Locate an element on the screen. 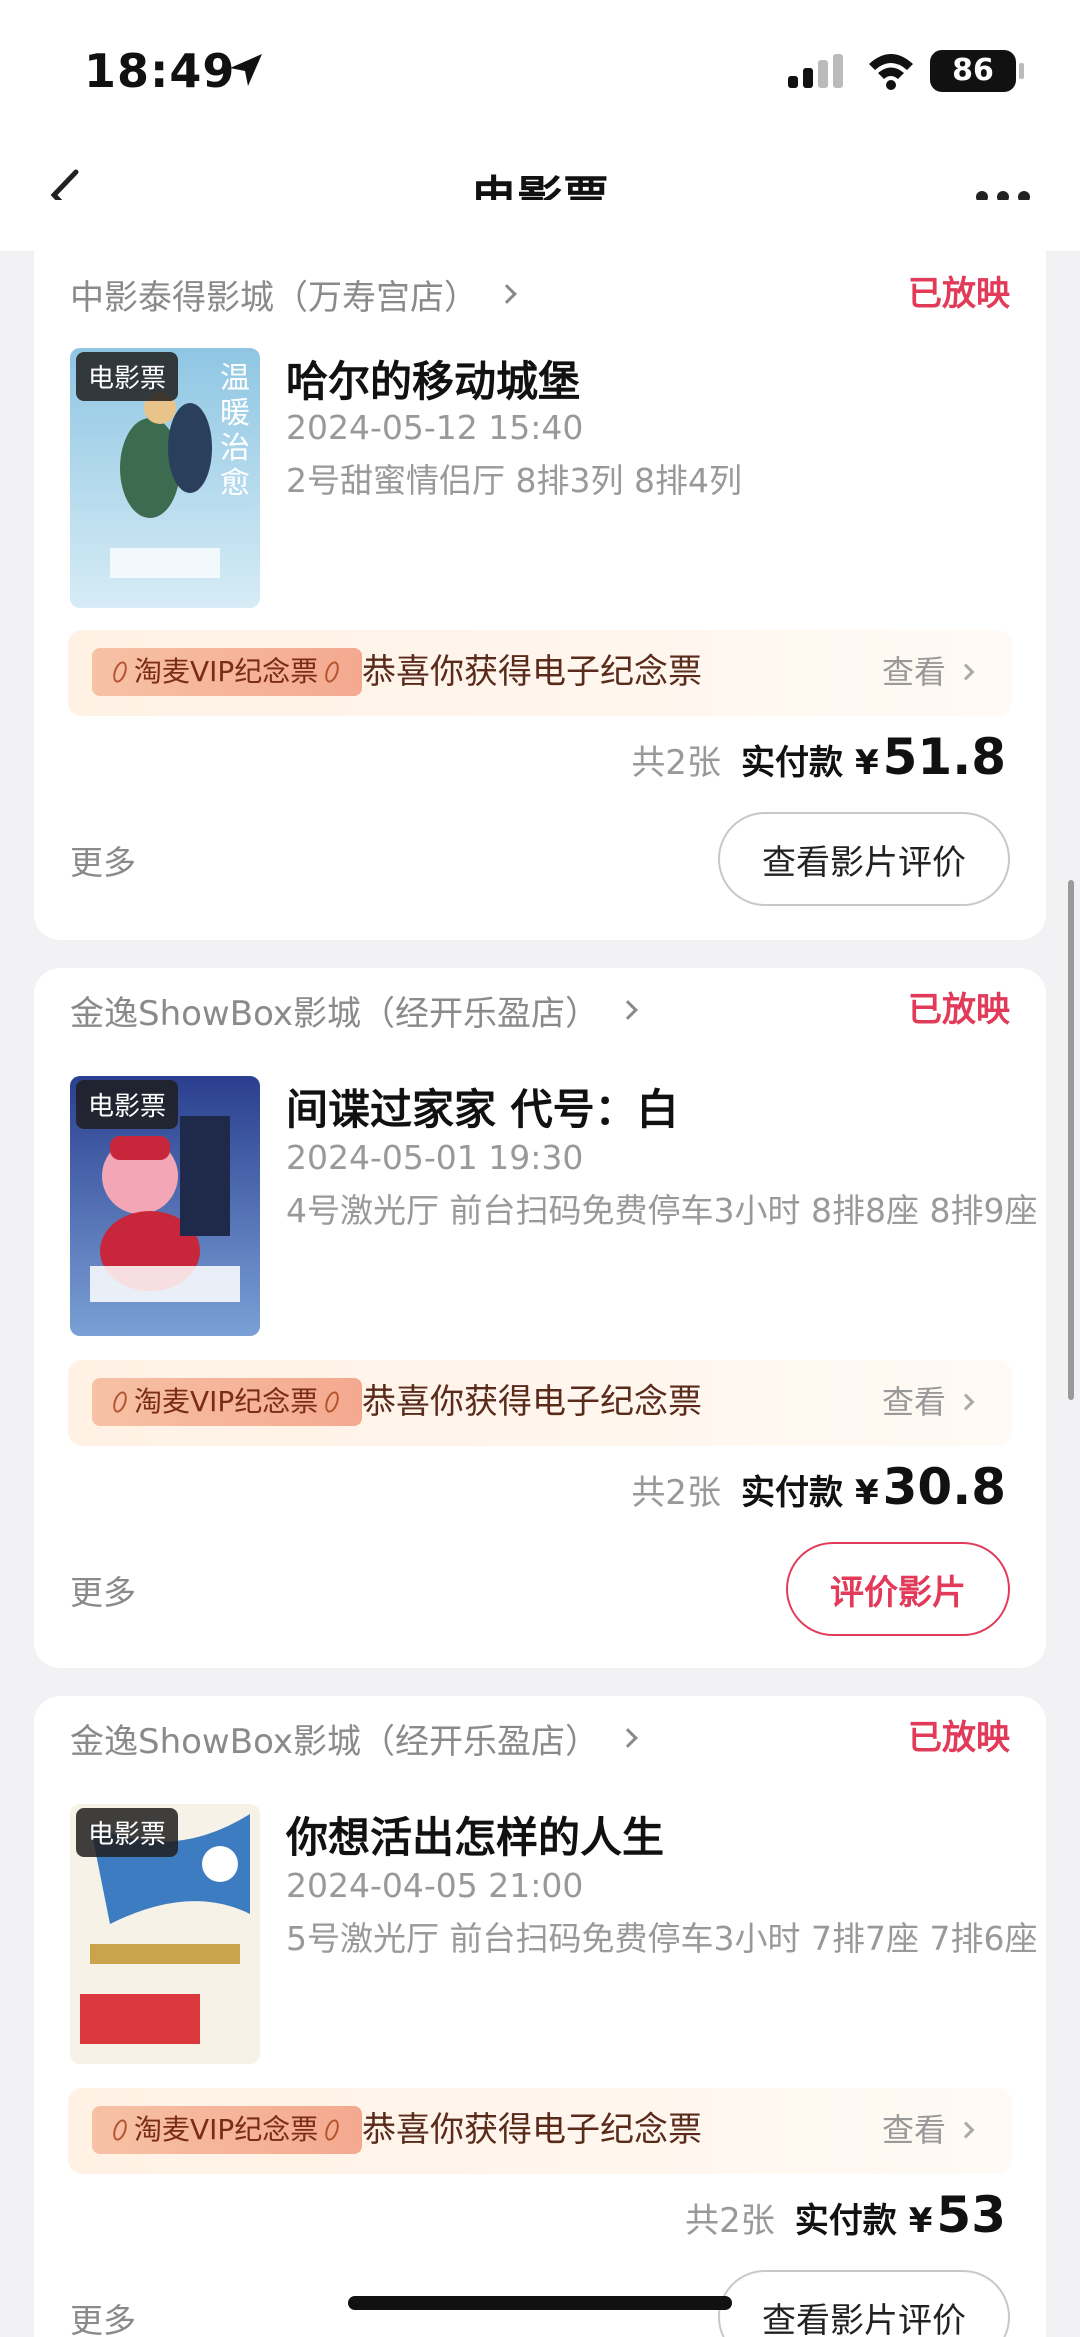 The width and height of the screenshot is (1080, 2337). scrollbar is located at coordinates (1071, 1140).